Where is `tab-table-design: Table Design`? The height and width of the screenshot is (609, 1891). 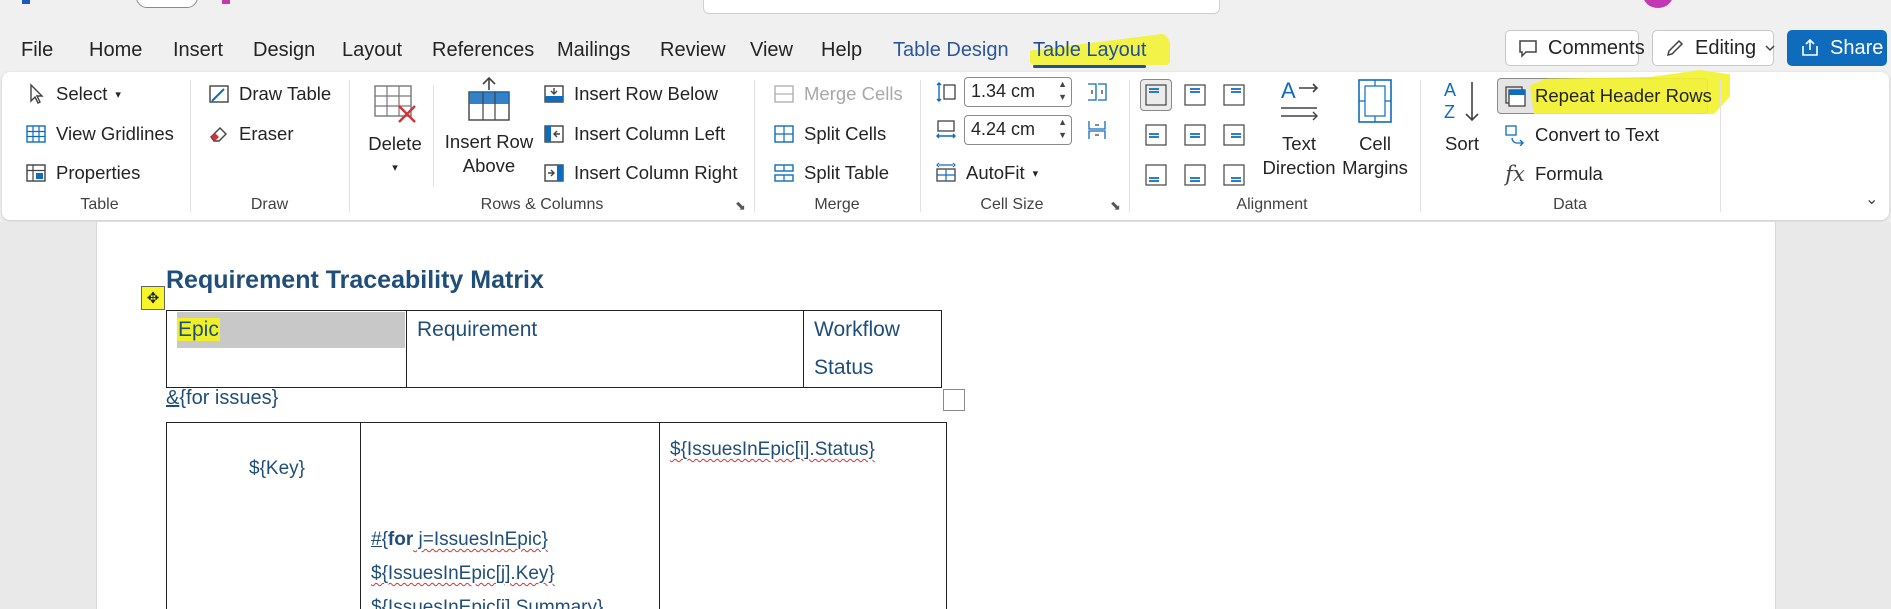 tab-table-design: Table Design is located at coordinates (951, 50).